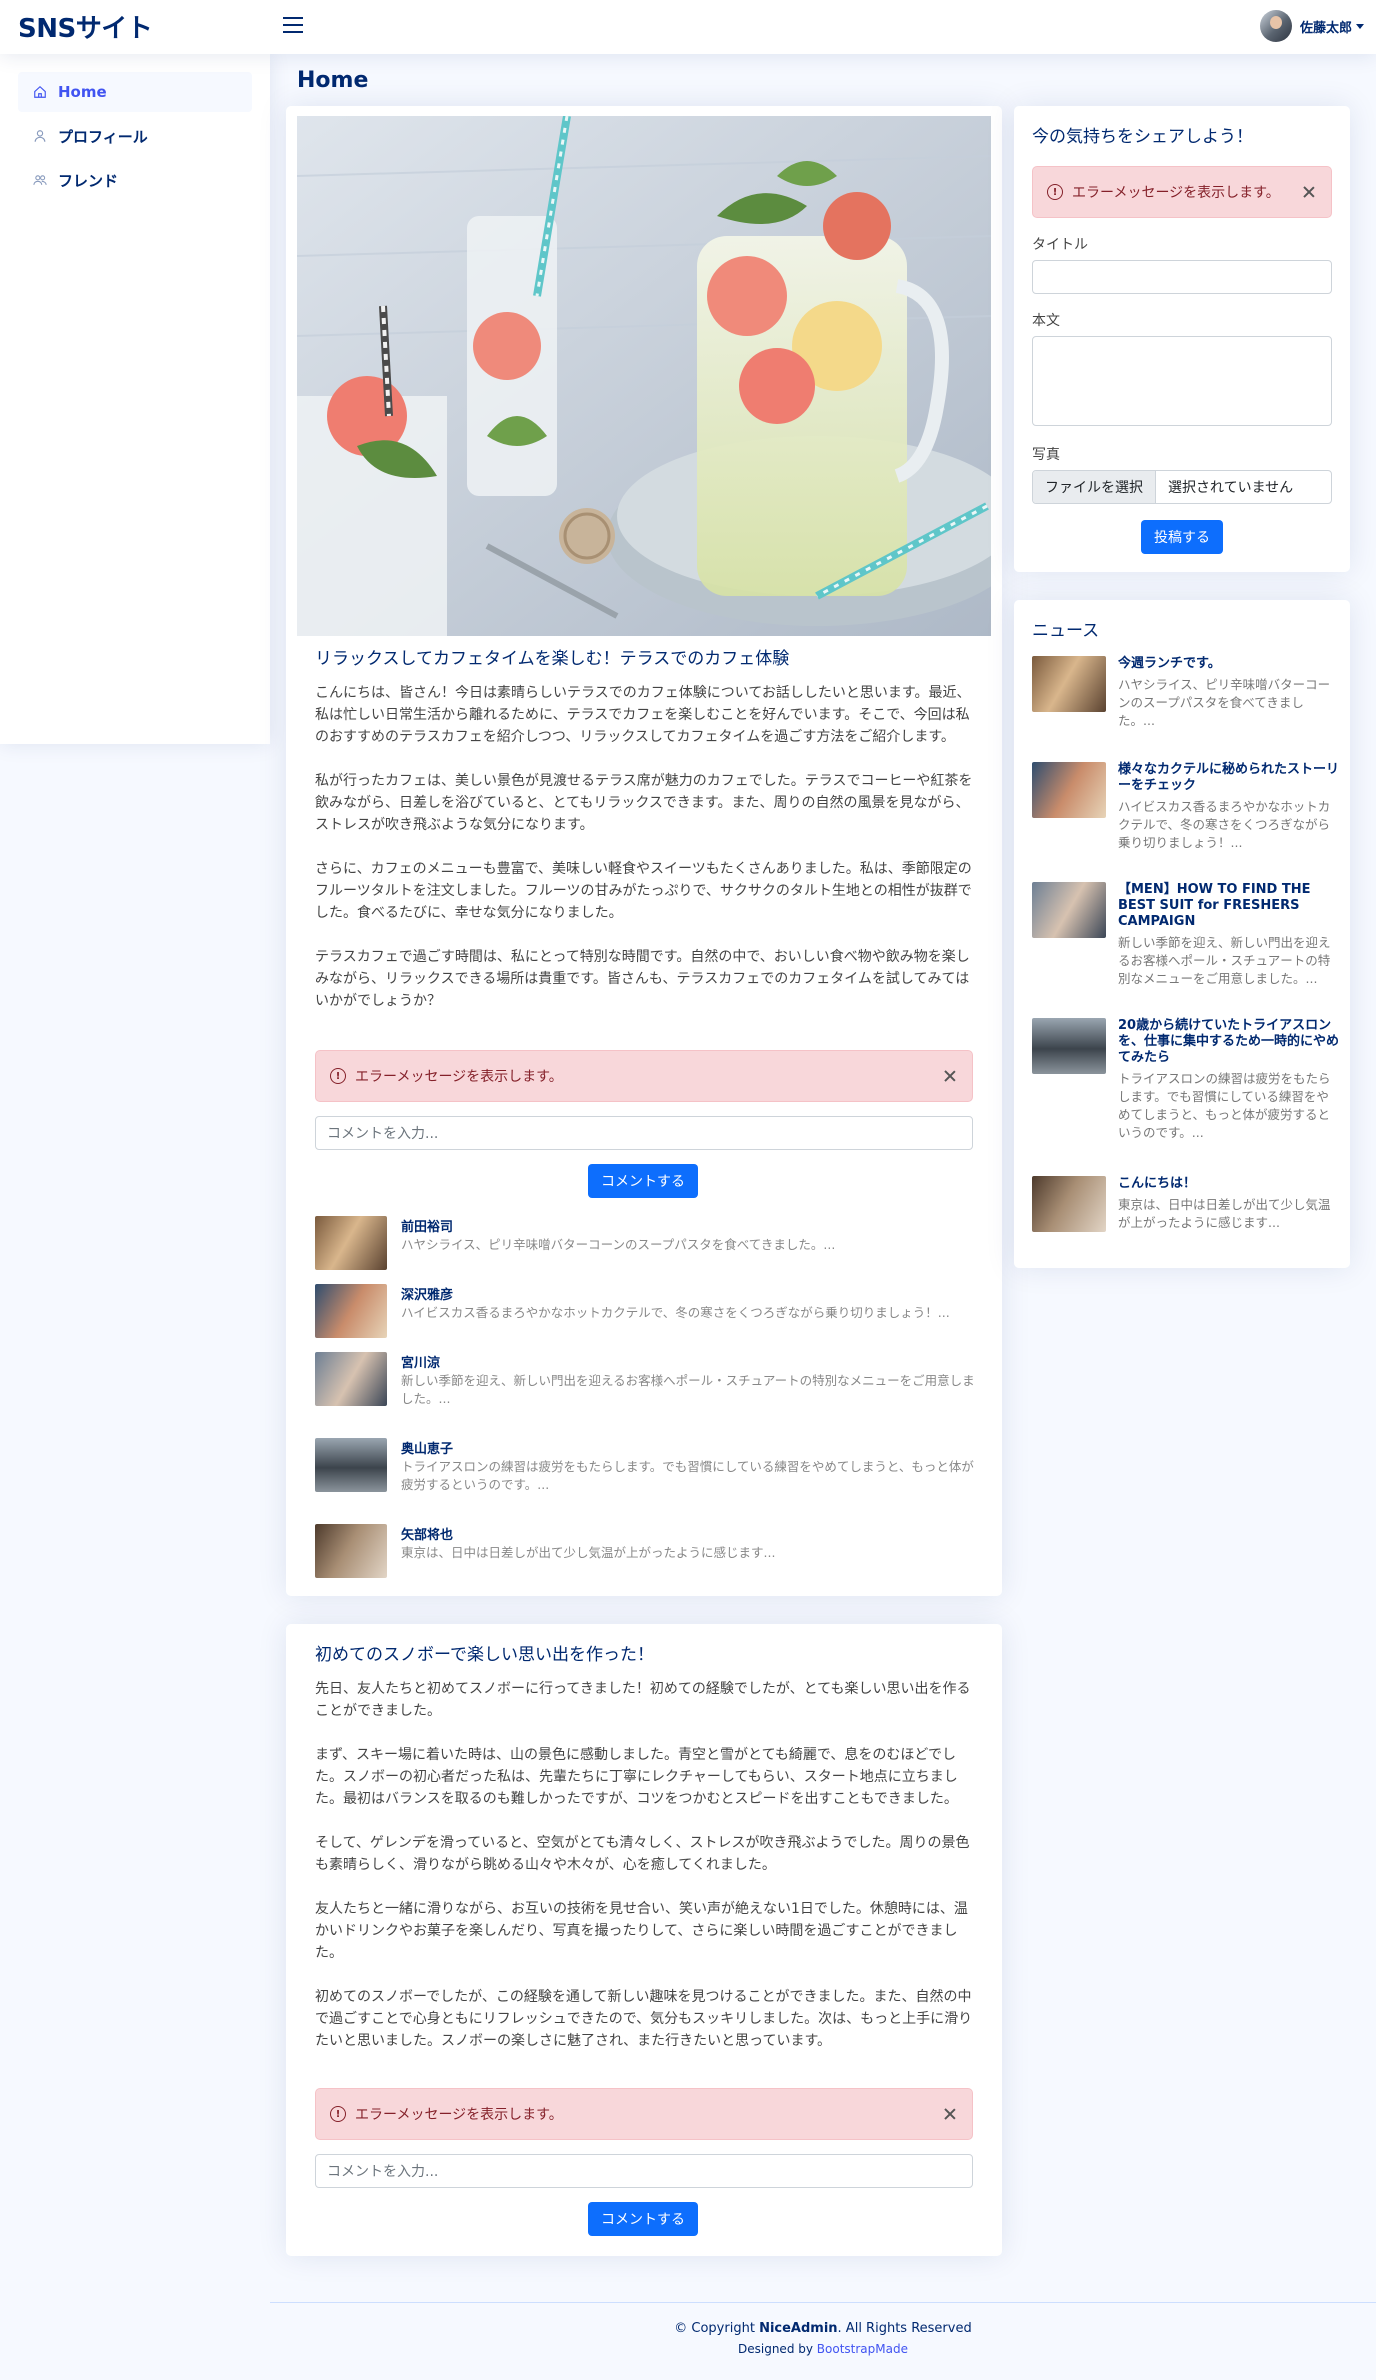 Image resolution: width=1376 pixels, height=2380 pixels. Describe the element at coordinates (1142, 137) in the screenshot. I see `share-title: 今の気持ちをシェアしよう！` at that location.